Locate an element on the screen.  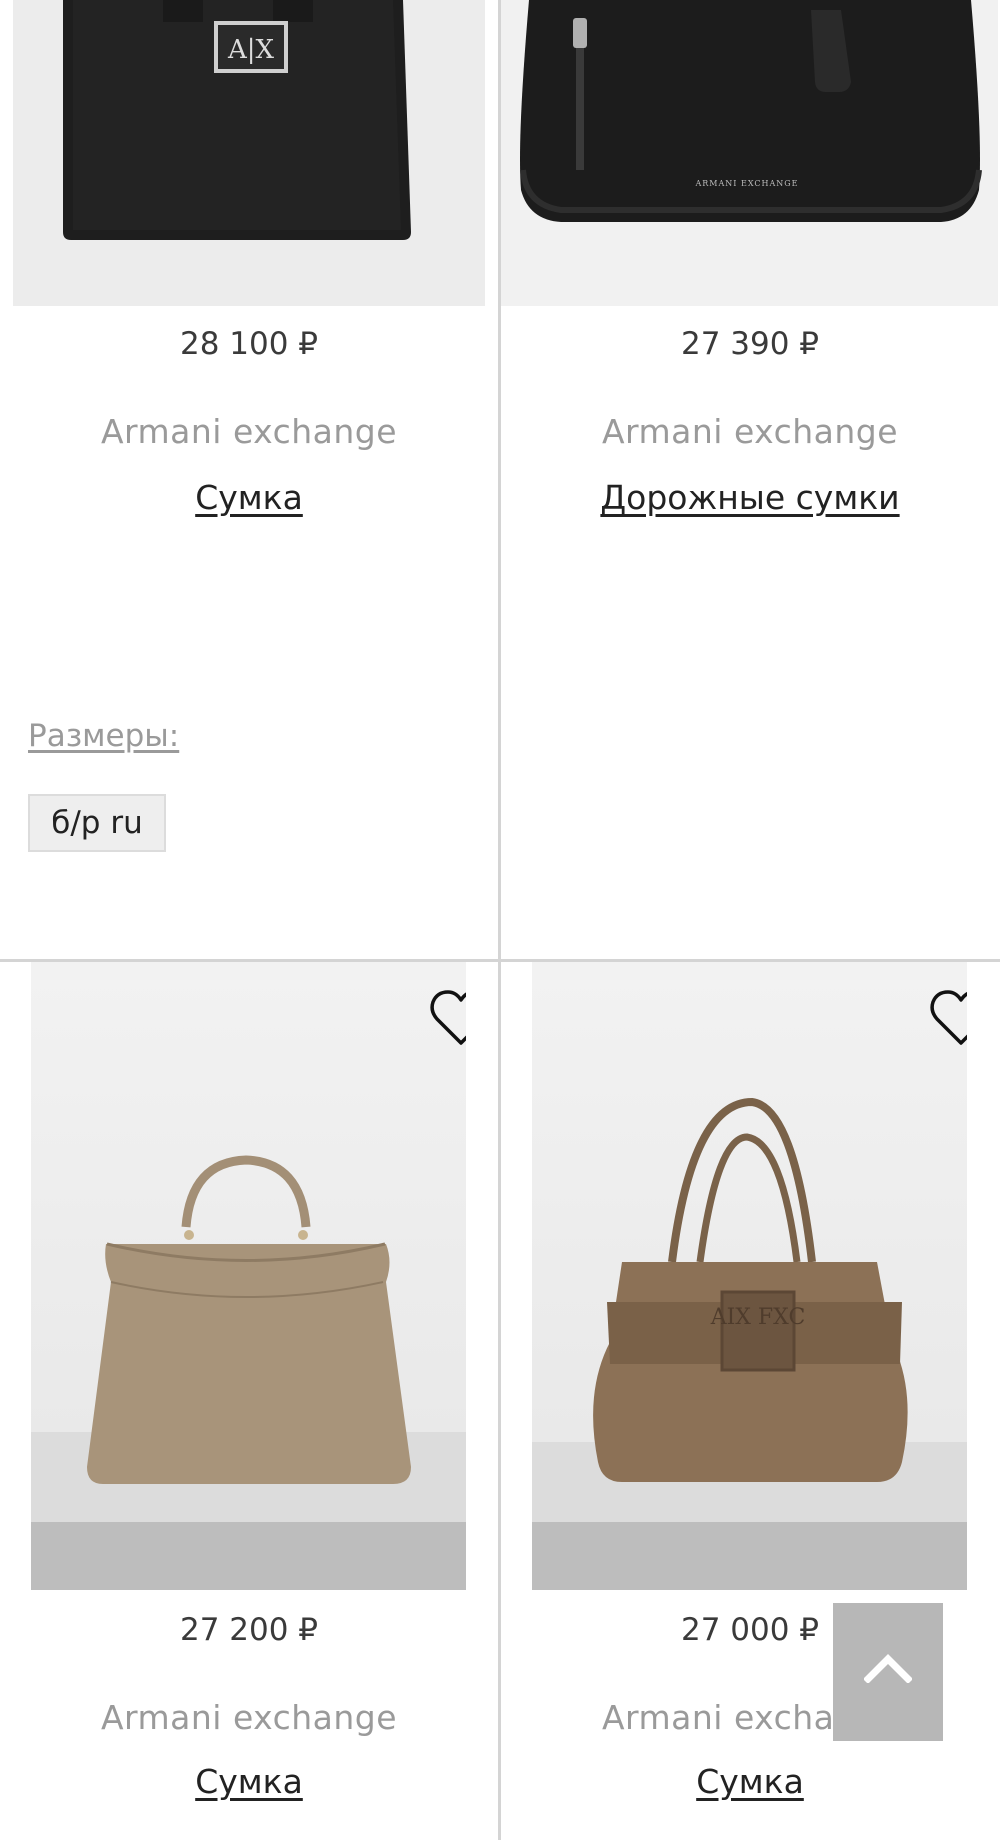
product-image: AIX FXC is located at coordinates (749, 1276).